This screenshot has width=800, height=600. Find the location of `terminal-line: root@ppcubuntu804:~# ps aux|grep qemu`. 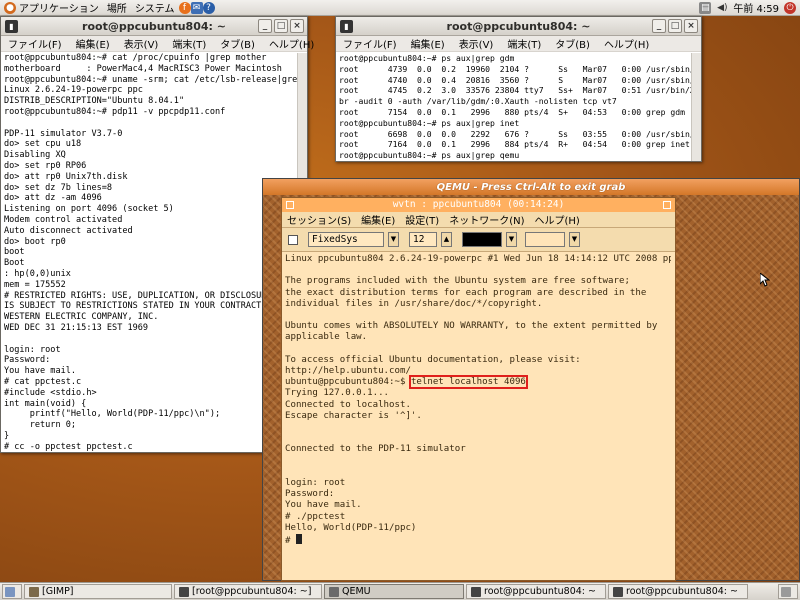

terminal-line: root@ppcubuntu804:~# ps aux|grep qemu is located at coordinates (429, 155).